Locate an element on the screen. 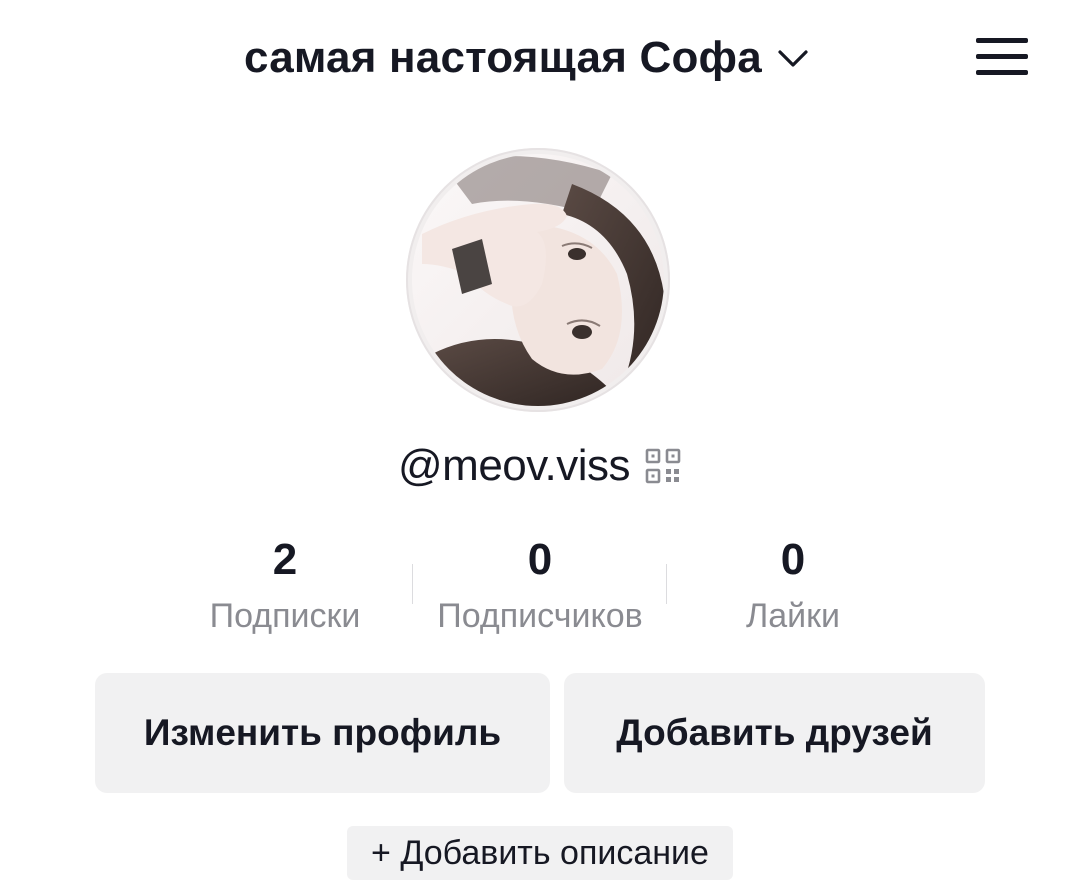 This screenshot has height=892, width=1080. profile-stats: 2 Подписки 0 Подписчиков 0 Лайки is located at coordinates (540, 590).